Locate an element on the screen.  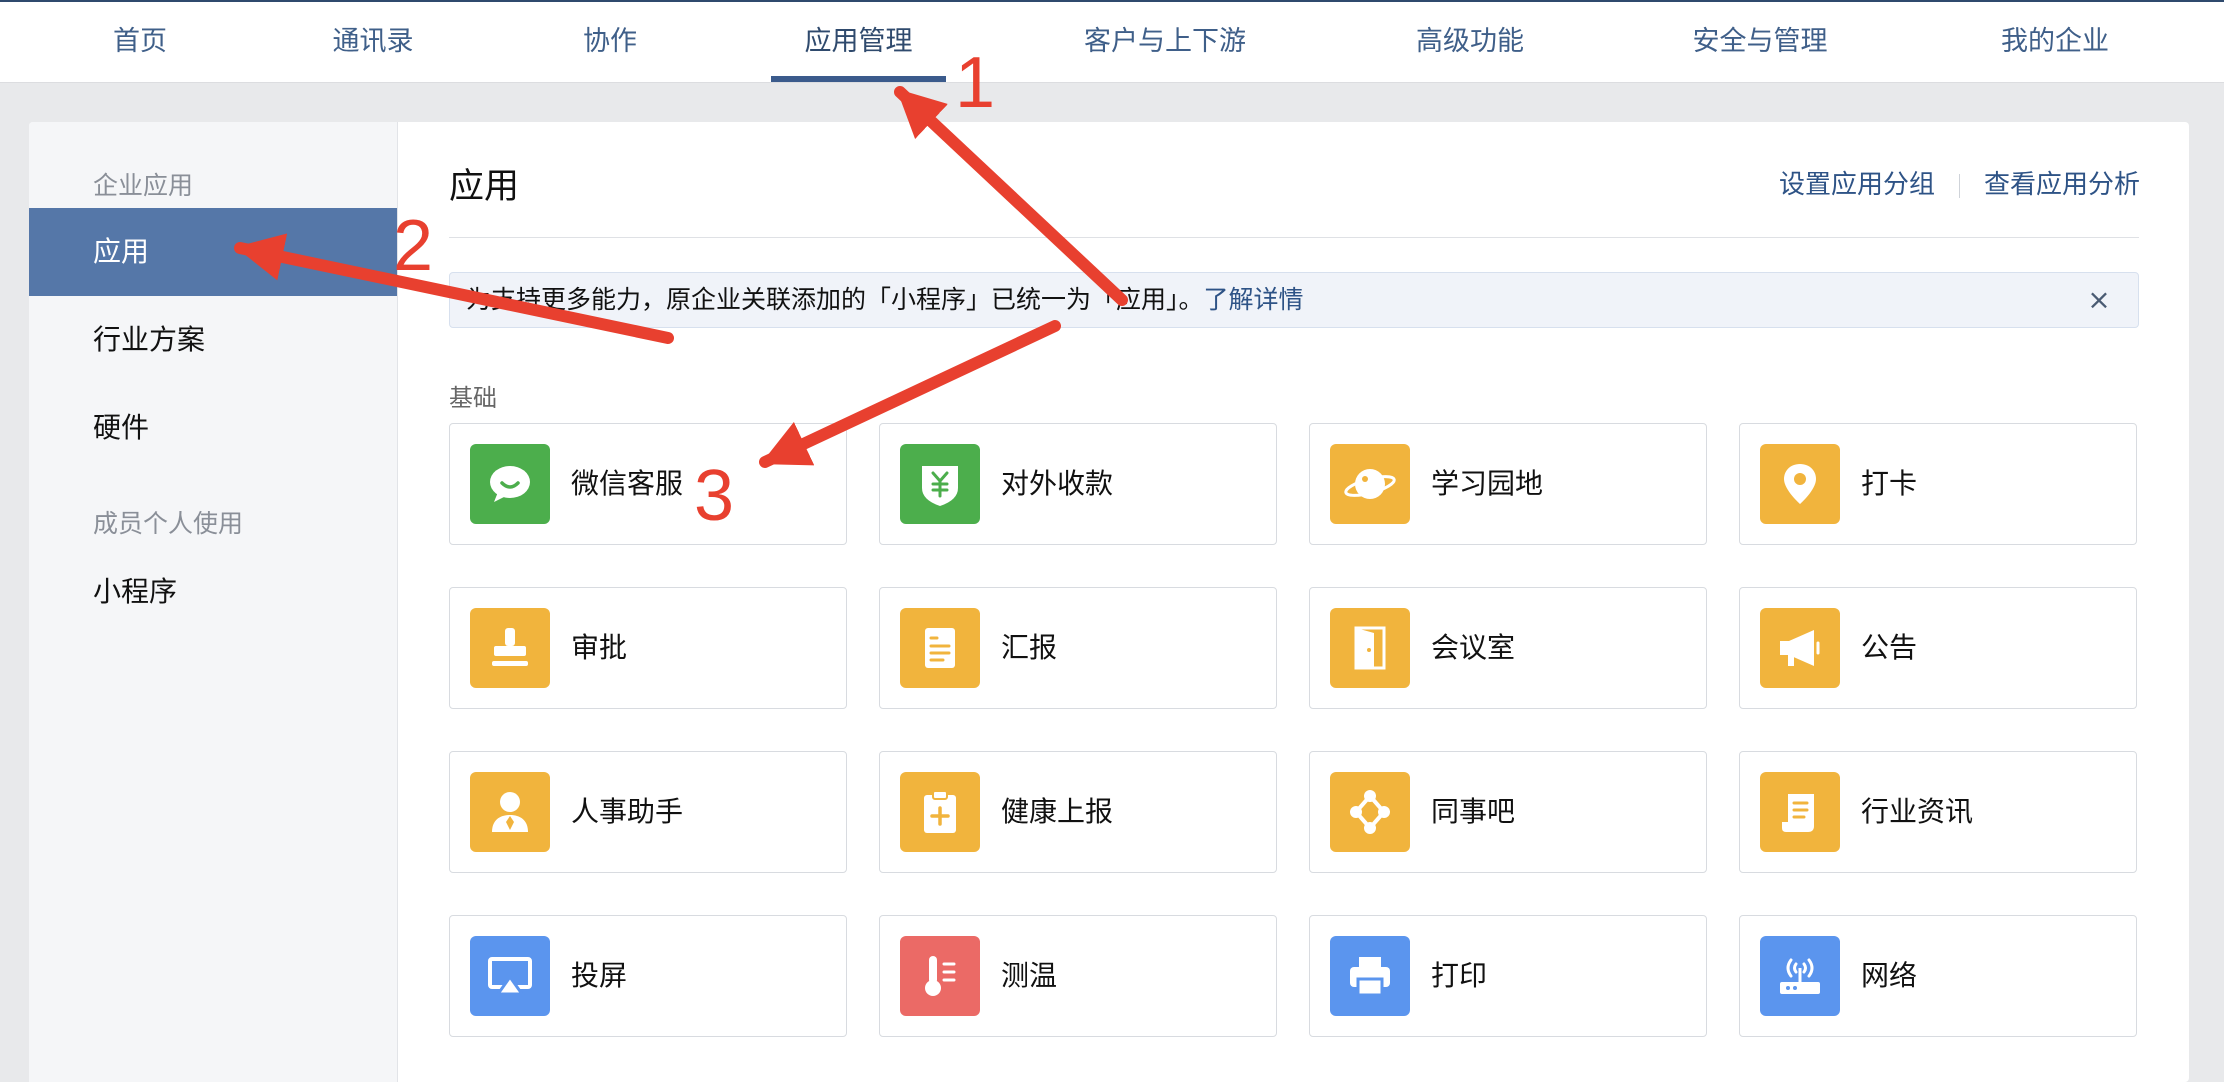
clipboard-plus-icon is located at coordinates (940, 812).